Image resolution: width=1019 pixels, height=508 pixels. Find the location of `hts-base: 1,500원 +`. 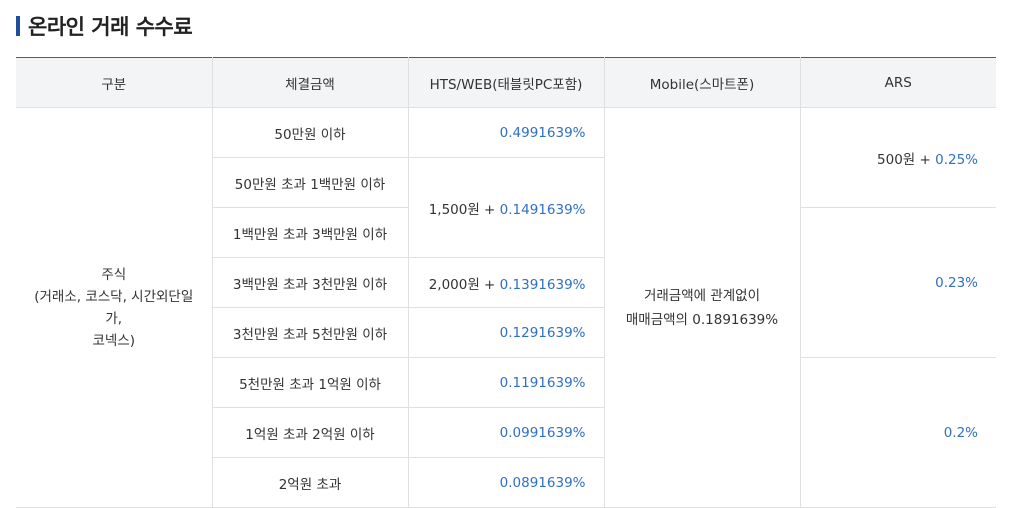

hts-base: 1,500원 + is located at coordinates (464, 209).